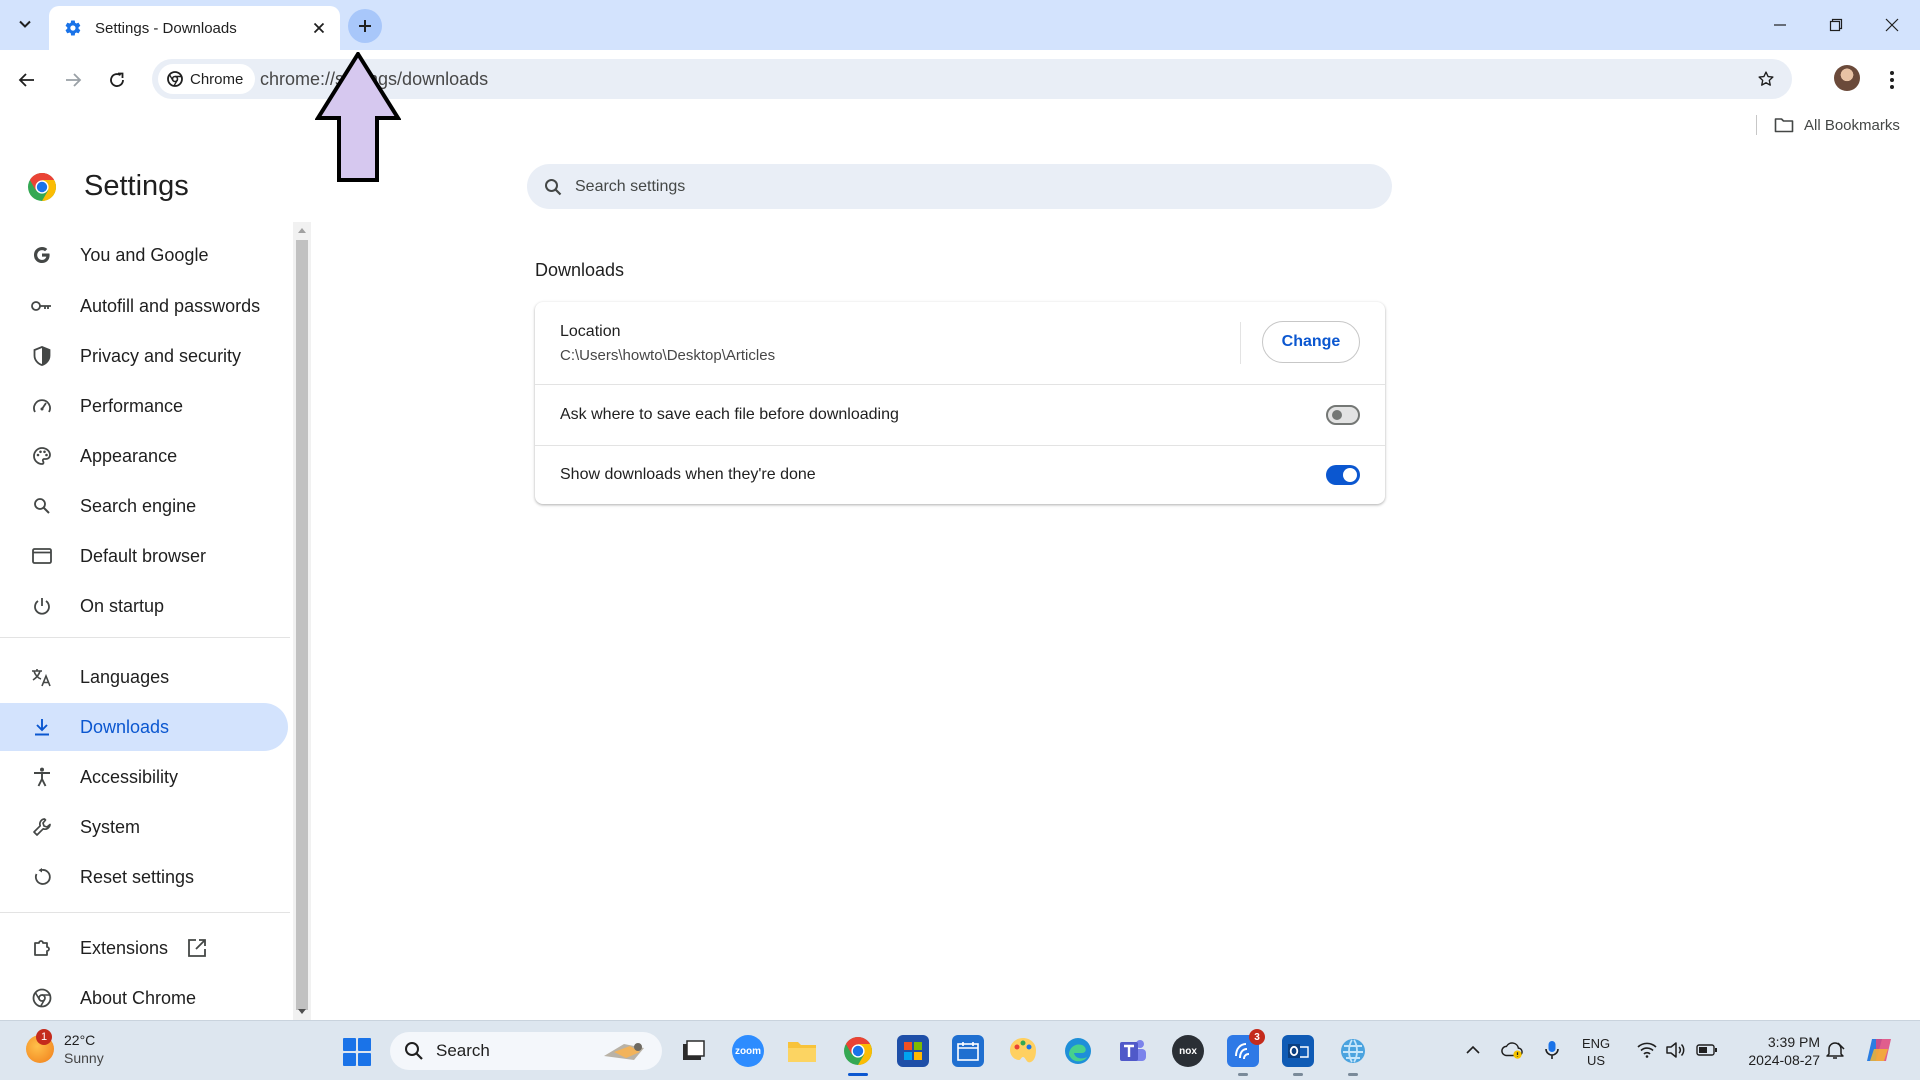 Image resolution: width=1920 pixels, height=1080 pixels. Describe the element at coordinates (1847, 78) in the screenshot. I see `profile-avatar` at that location.